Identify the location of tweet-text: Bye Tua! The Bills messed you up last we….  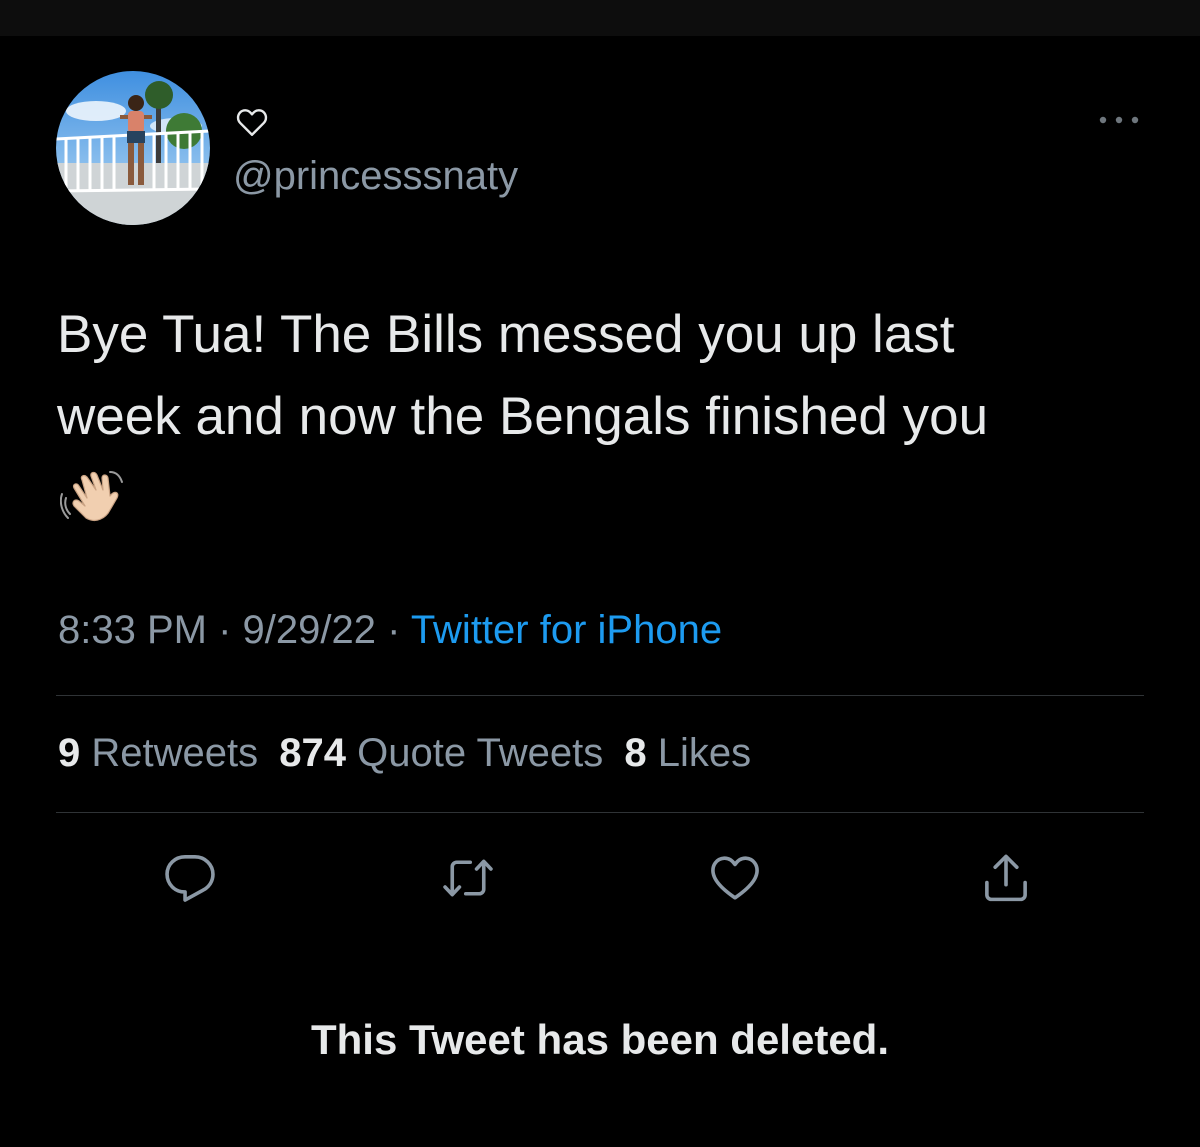
(523, 375).